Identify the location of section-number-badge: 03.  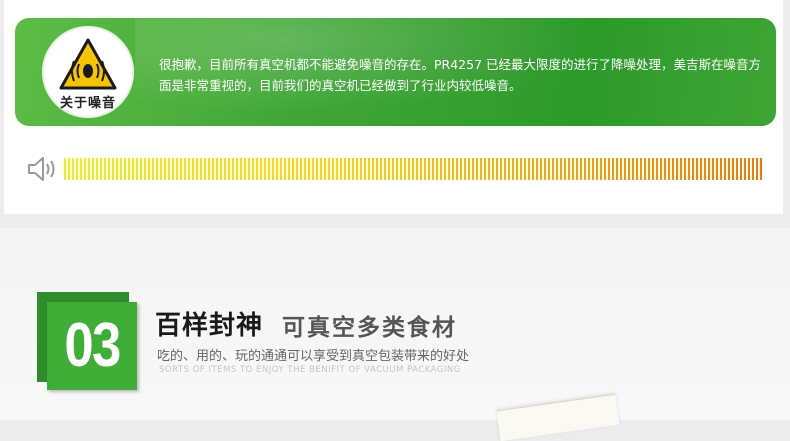
(87, 341).